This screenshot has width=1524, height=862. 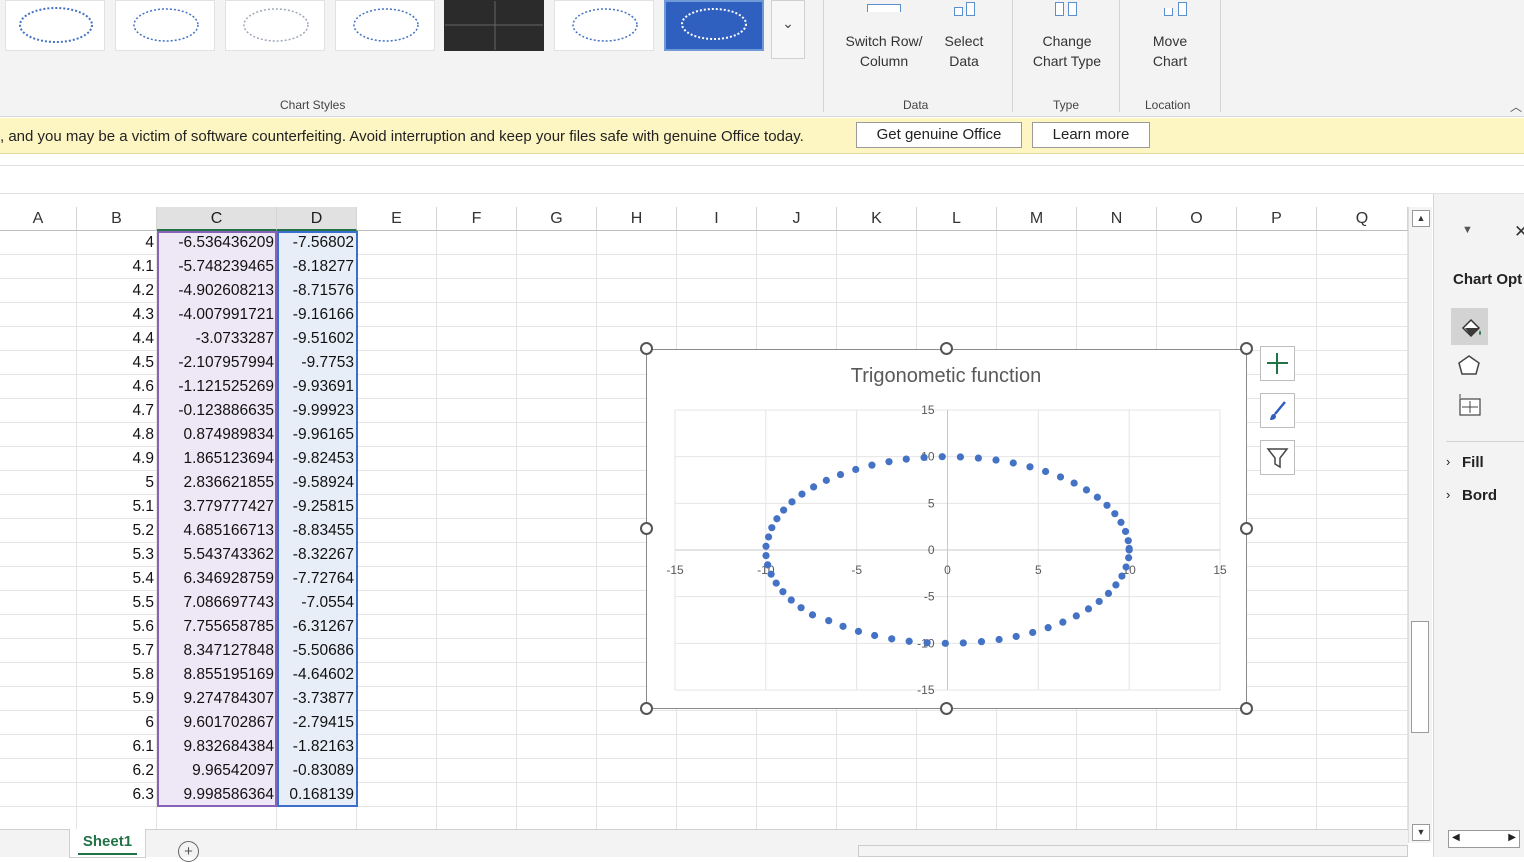 I want to click on cell-c-row-17: 8.347127848, so click(x=217, y=651).